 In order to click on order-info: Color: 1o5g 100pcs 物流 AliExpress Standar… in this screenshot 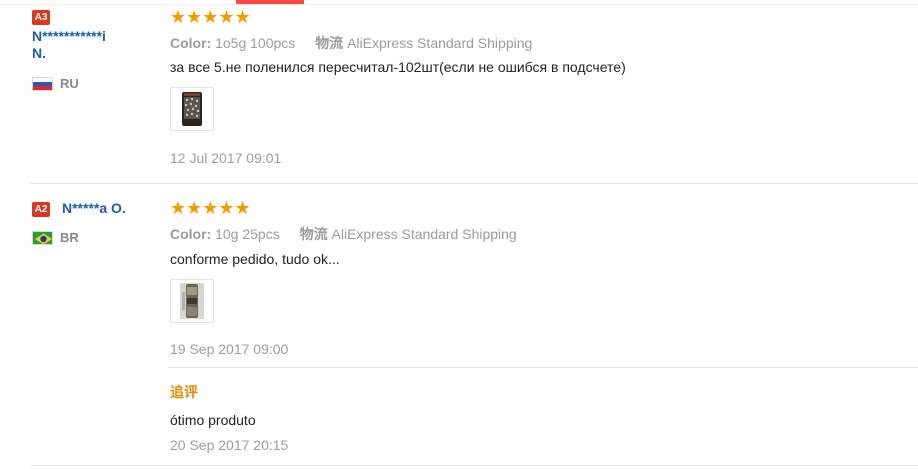, I will do `click(351, 43)`.